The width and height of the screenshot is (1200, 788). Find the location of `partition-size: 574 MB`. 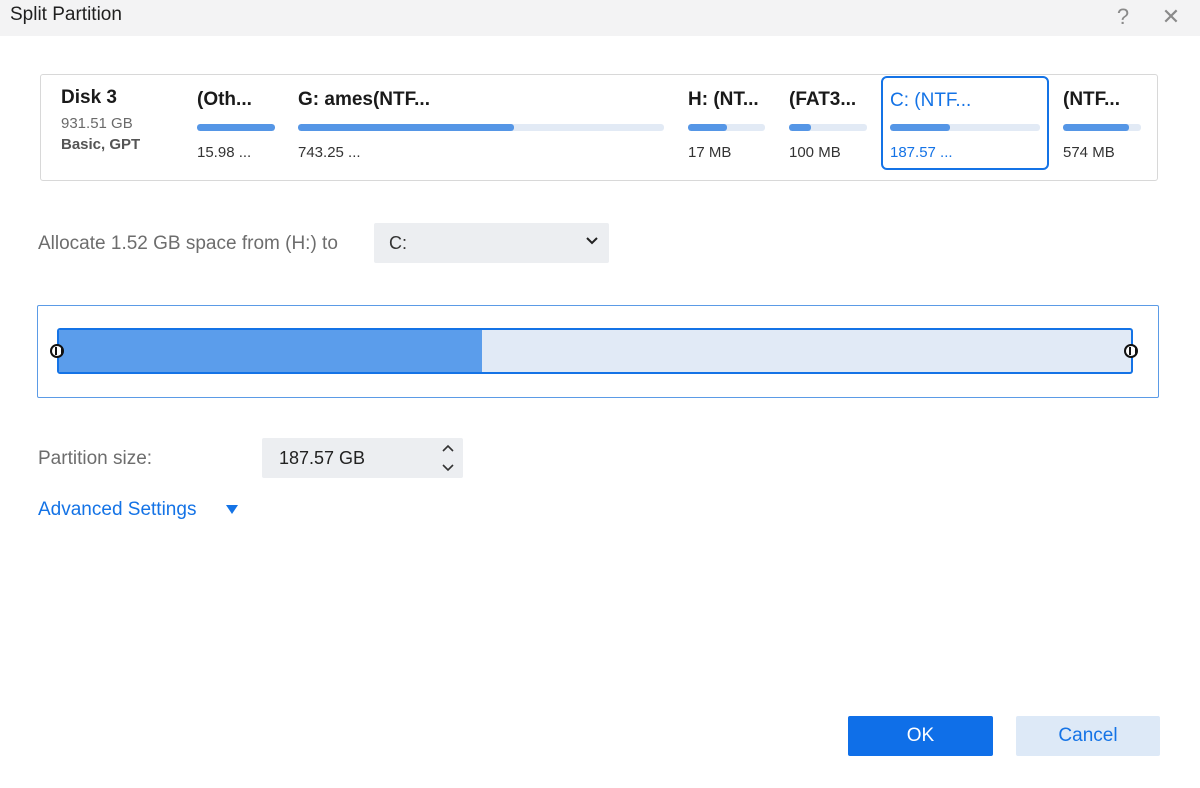

partition-size: 574 MB is located at coordinates (1089, 152).